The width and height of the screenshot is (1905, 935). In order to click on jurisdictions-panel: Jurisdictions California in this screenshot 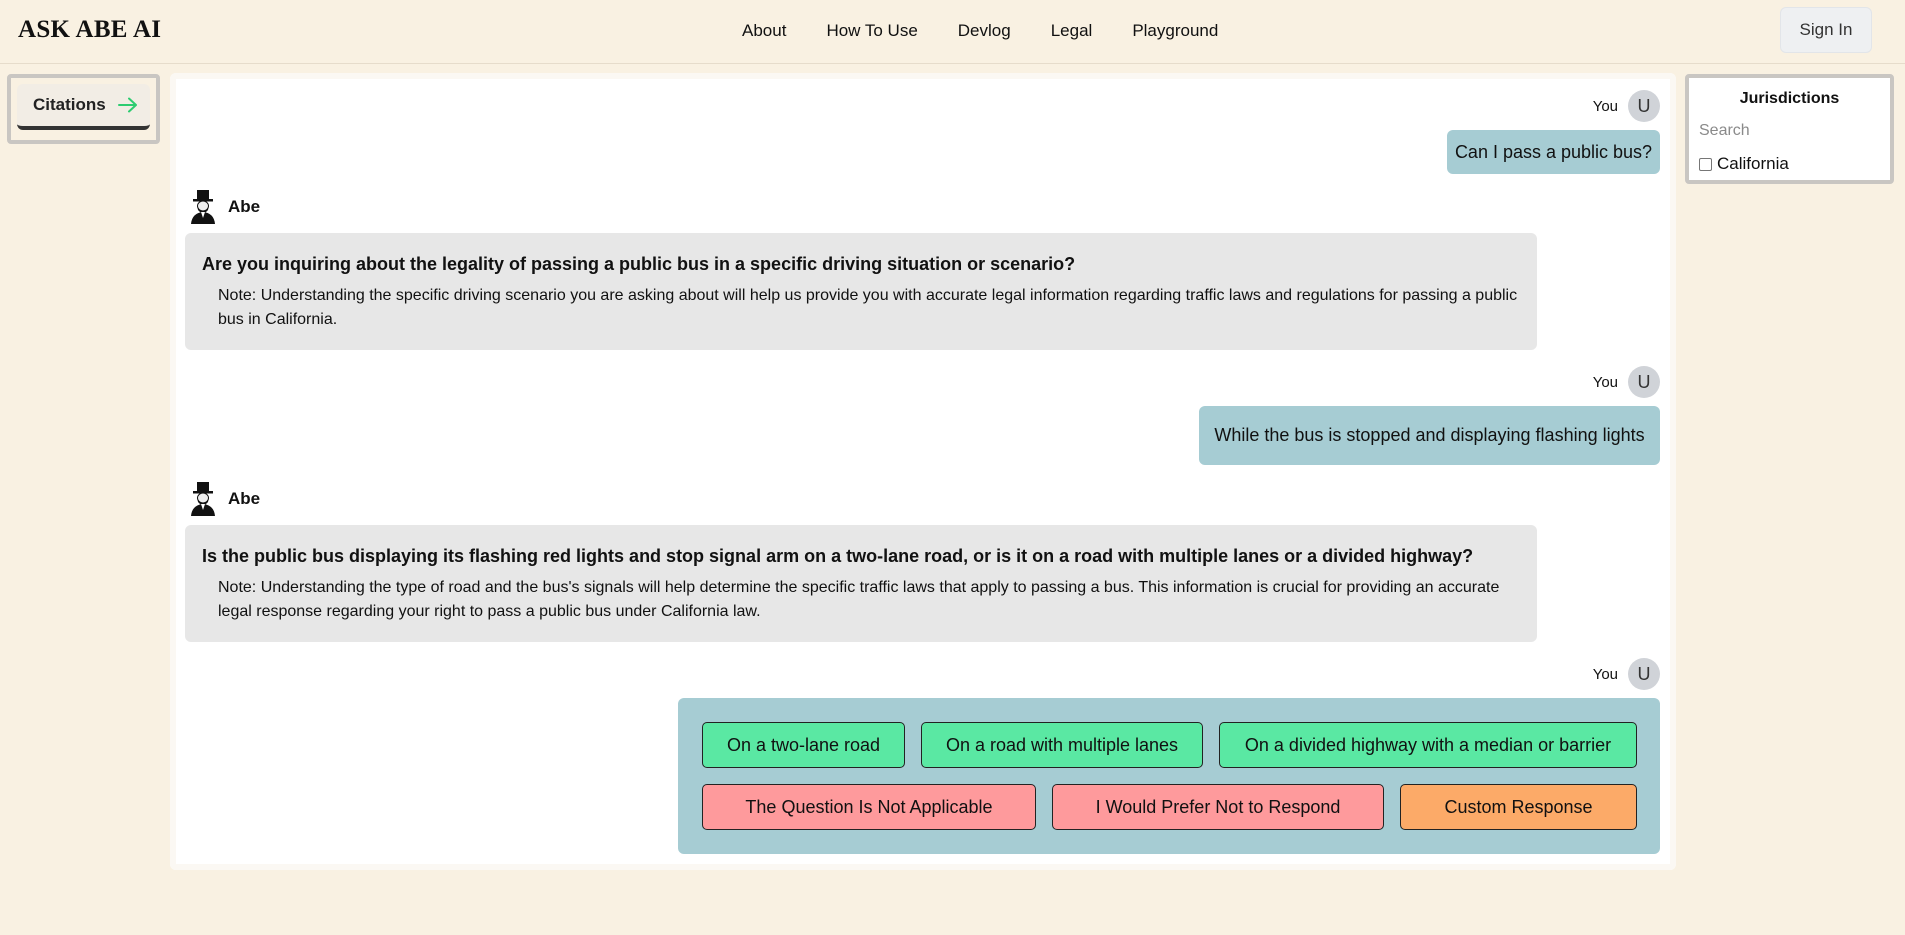, I will do `click(1789, 129)`.